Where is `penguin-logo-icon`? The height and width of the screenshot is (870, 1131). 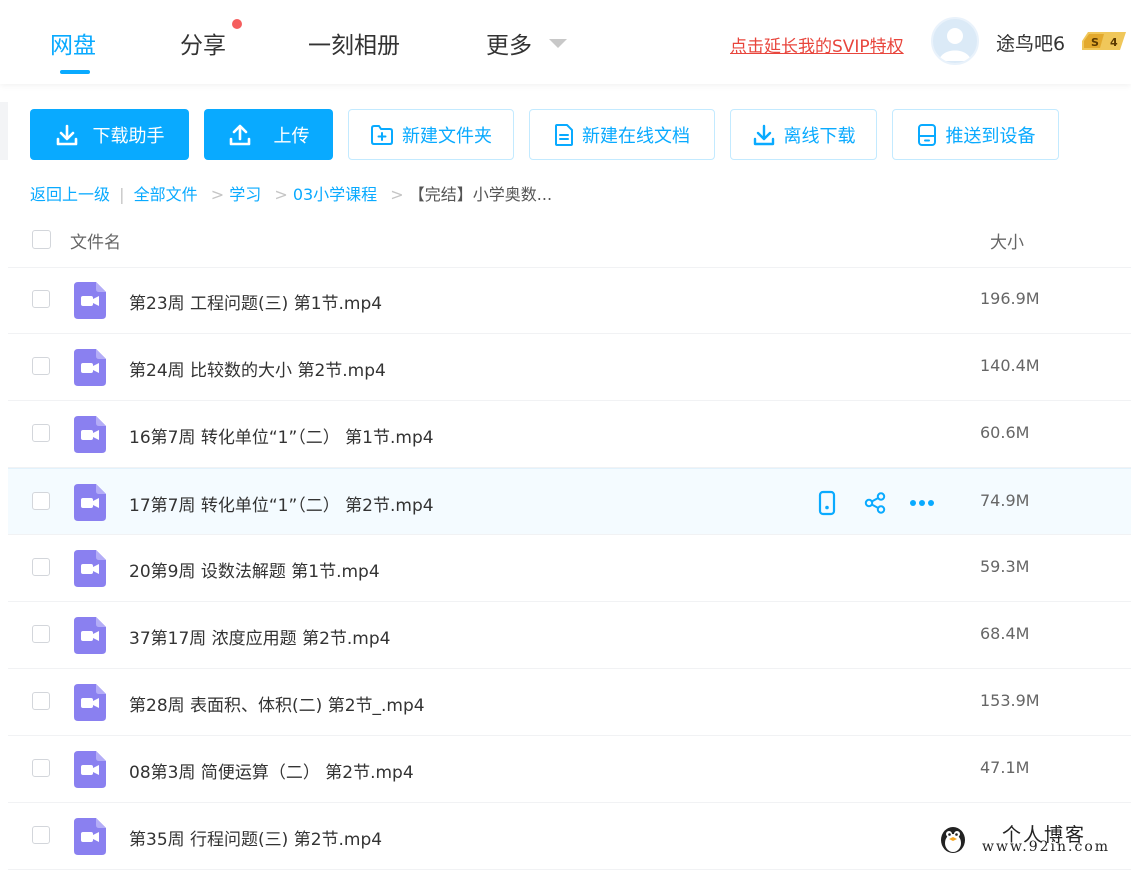
penguin-logo-icon is located at coordinates (953, 840).